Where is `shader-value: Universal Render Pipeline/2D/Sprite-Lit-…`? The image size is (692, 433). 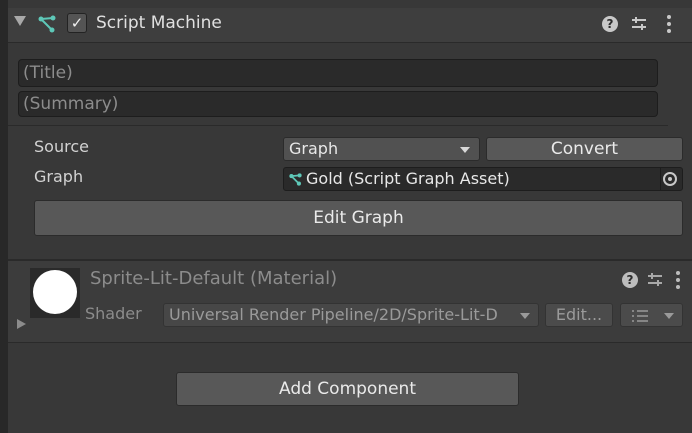
shader-value: Universal Render Pipeline/2D/Sprite-Lit-… is located at coordinates (333, 314).